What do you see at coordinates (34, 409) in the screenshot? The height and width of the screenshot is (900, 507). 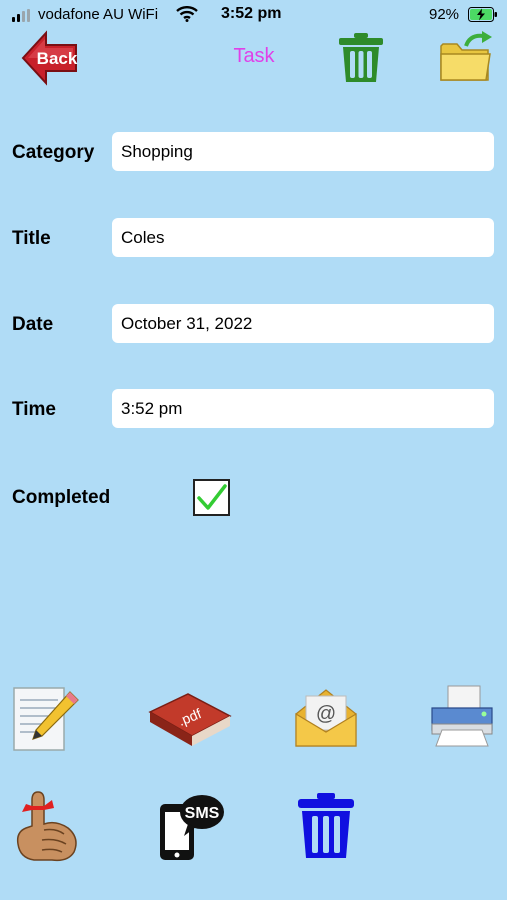 I see `time-label: Time` at bounding box center [34, 409].